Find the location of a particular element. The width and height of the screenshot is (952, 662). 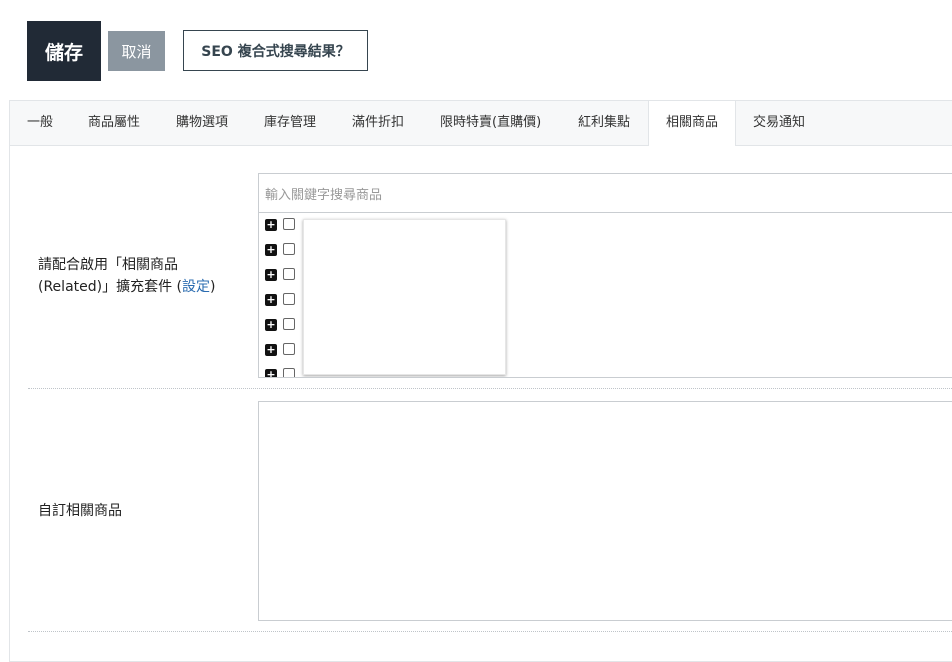

tab-general: 一般 is located at coordinates (40, 123).